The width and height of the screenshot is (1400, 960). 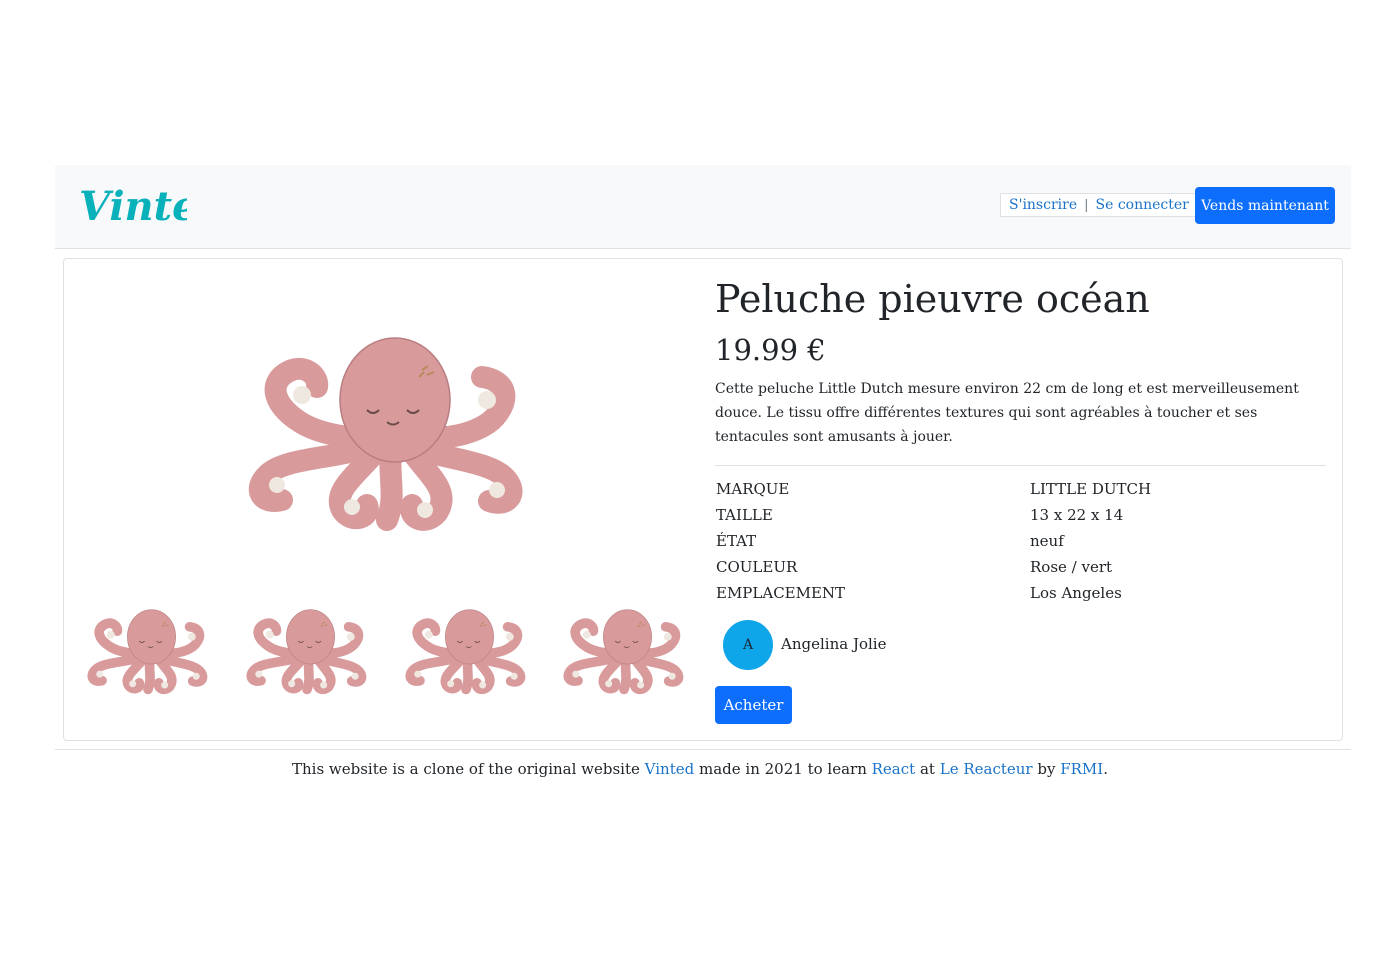 I want to click on spec-value: Rose / vert, so click(x=1071, y=567).